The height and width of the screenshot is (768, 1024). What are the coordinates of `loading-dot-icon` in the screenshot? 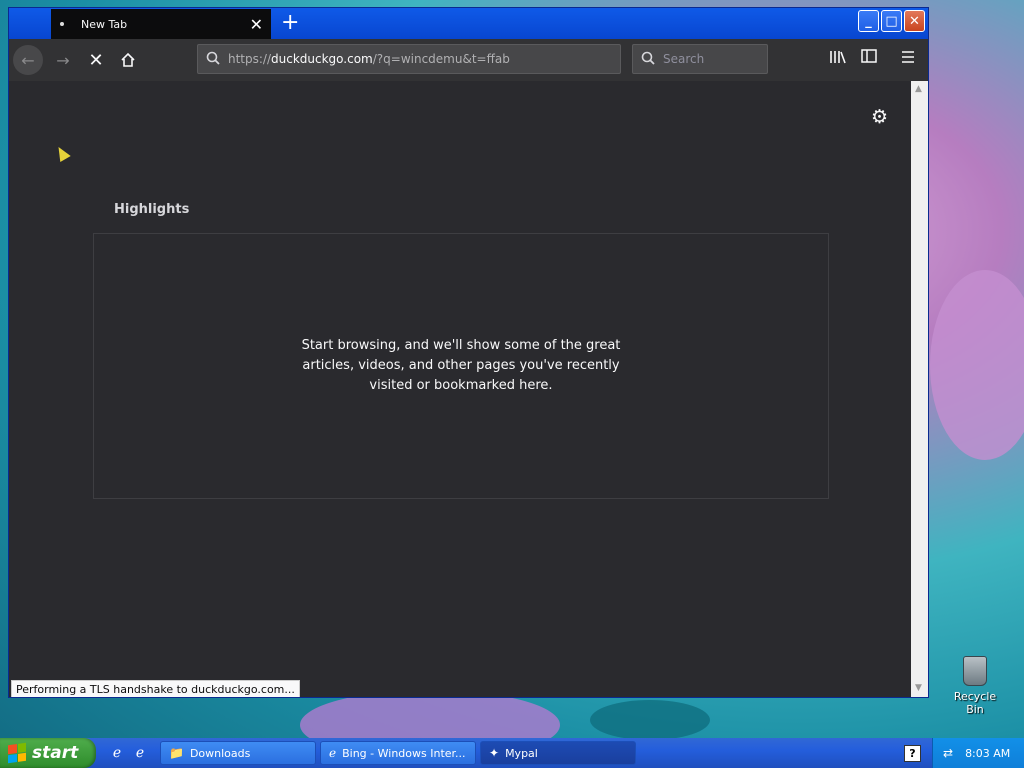 It's located at (62, 24).